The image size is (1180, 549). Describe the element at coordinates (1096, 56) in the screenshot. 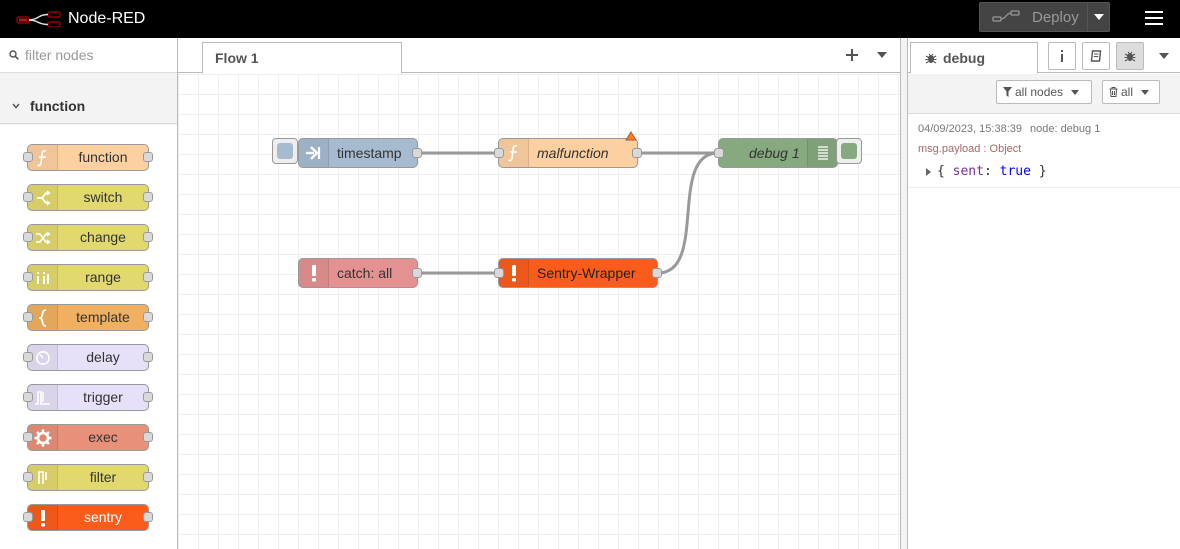

I see `sidebar-help-button` at that location.